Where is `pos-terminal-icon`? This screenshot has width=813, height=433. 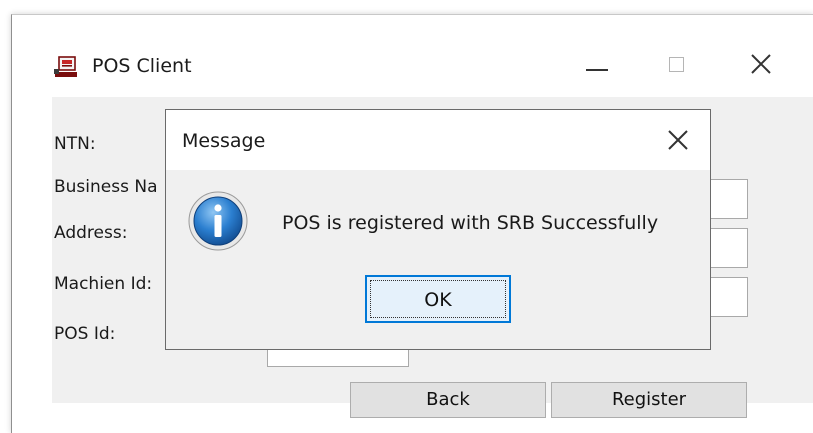 pos-terminal-icon is located at coordinates (65, 66).